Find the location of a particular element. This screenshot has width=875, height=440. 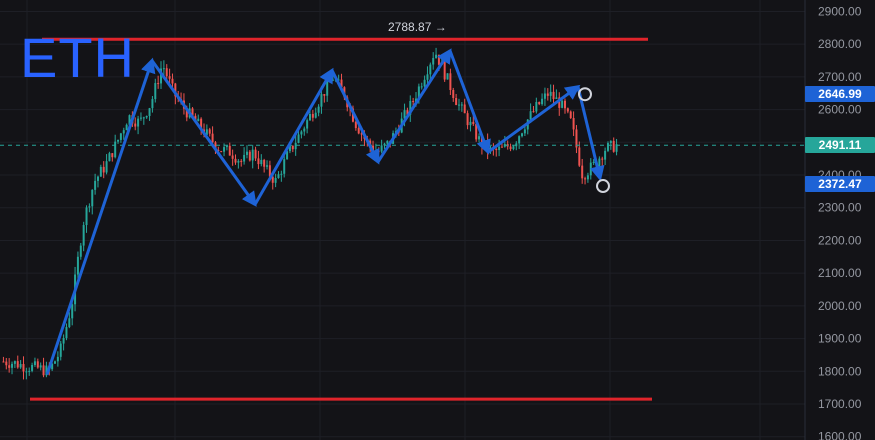

ticker-label: ETH is located at coordinates (77, 57).